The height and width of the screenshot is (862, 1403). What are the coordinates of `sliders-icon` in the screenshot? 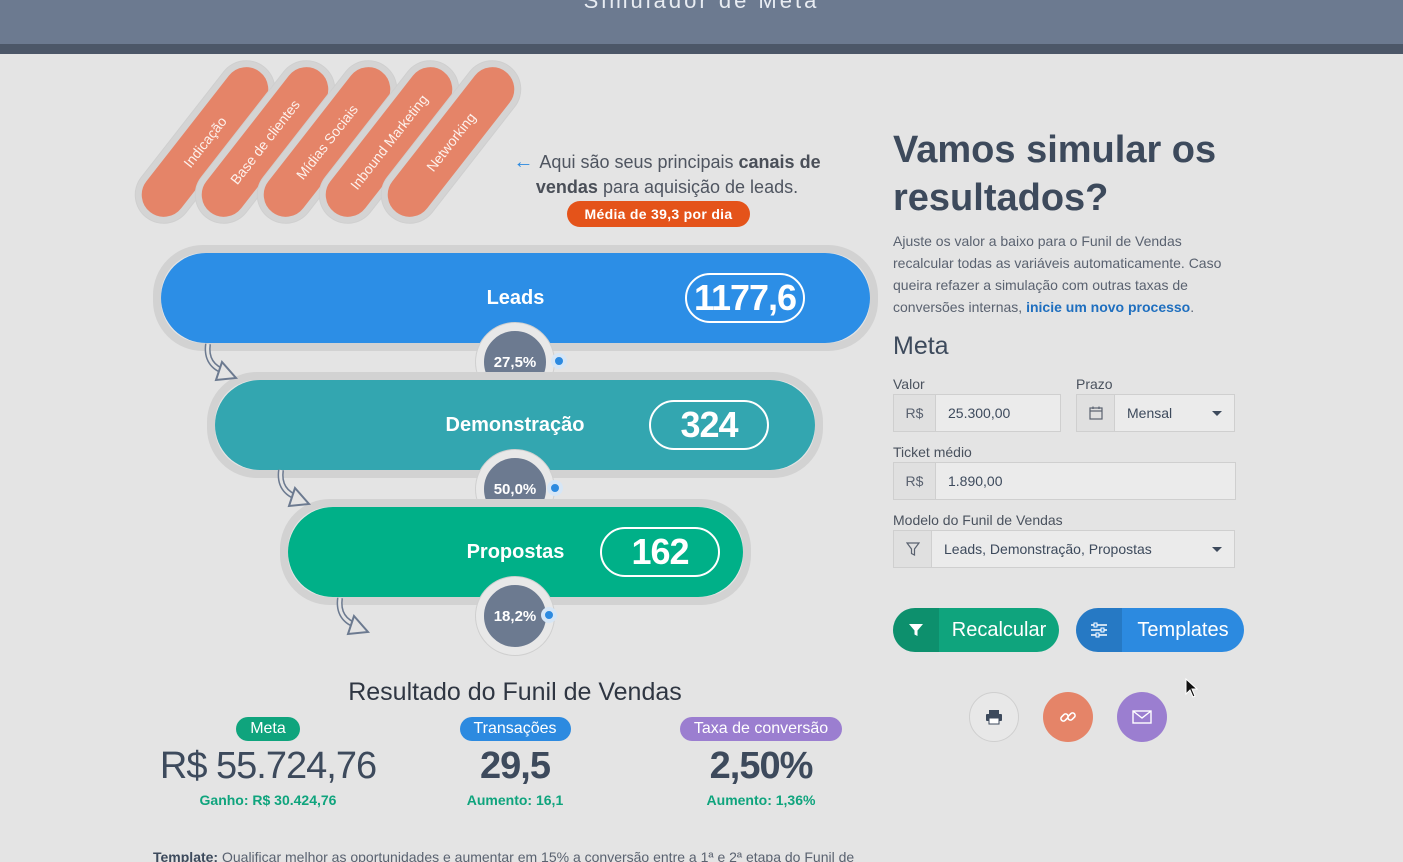 It's located at (1099, 630).